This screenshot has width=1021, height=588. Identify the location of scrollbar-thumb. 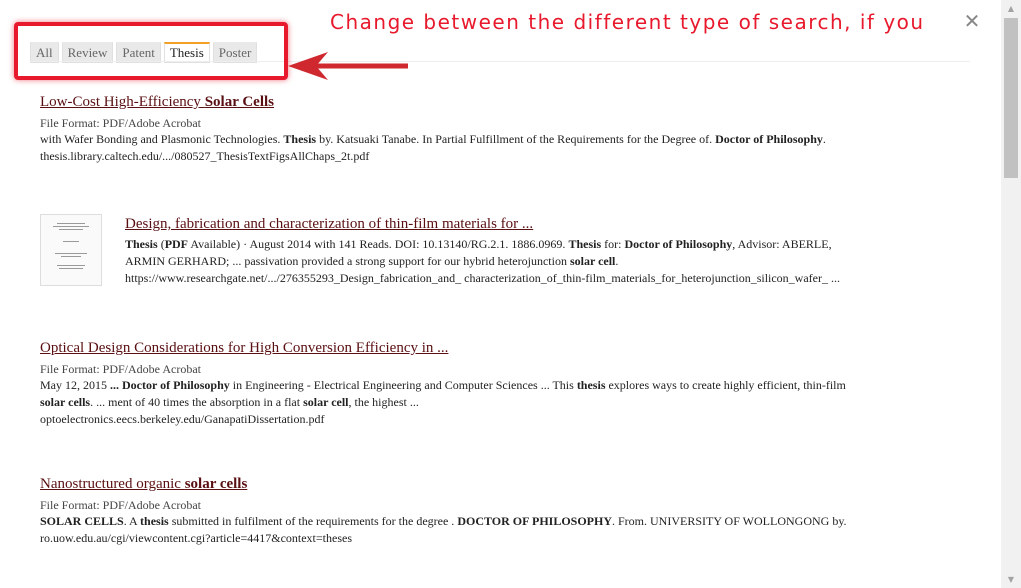
(1011, 98).